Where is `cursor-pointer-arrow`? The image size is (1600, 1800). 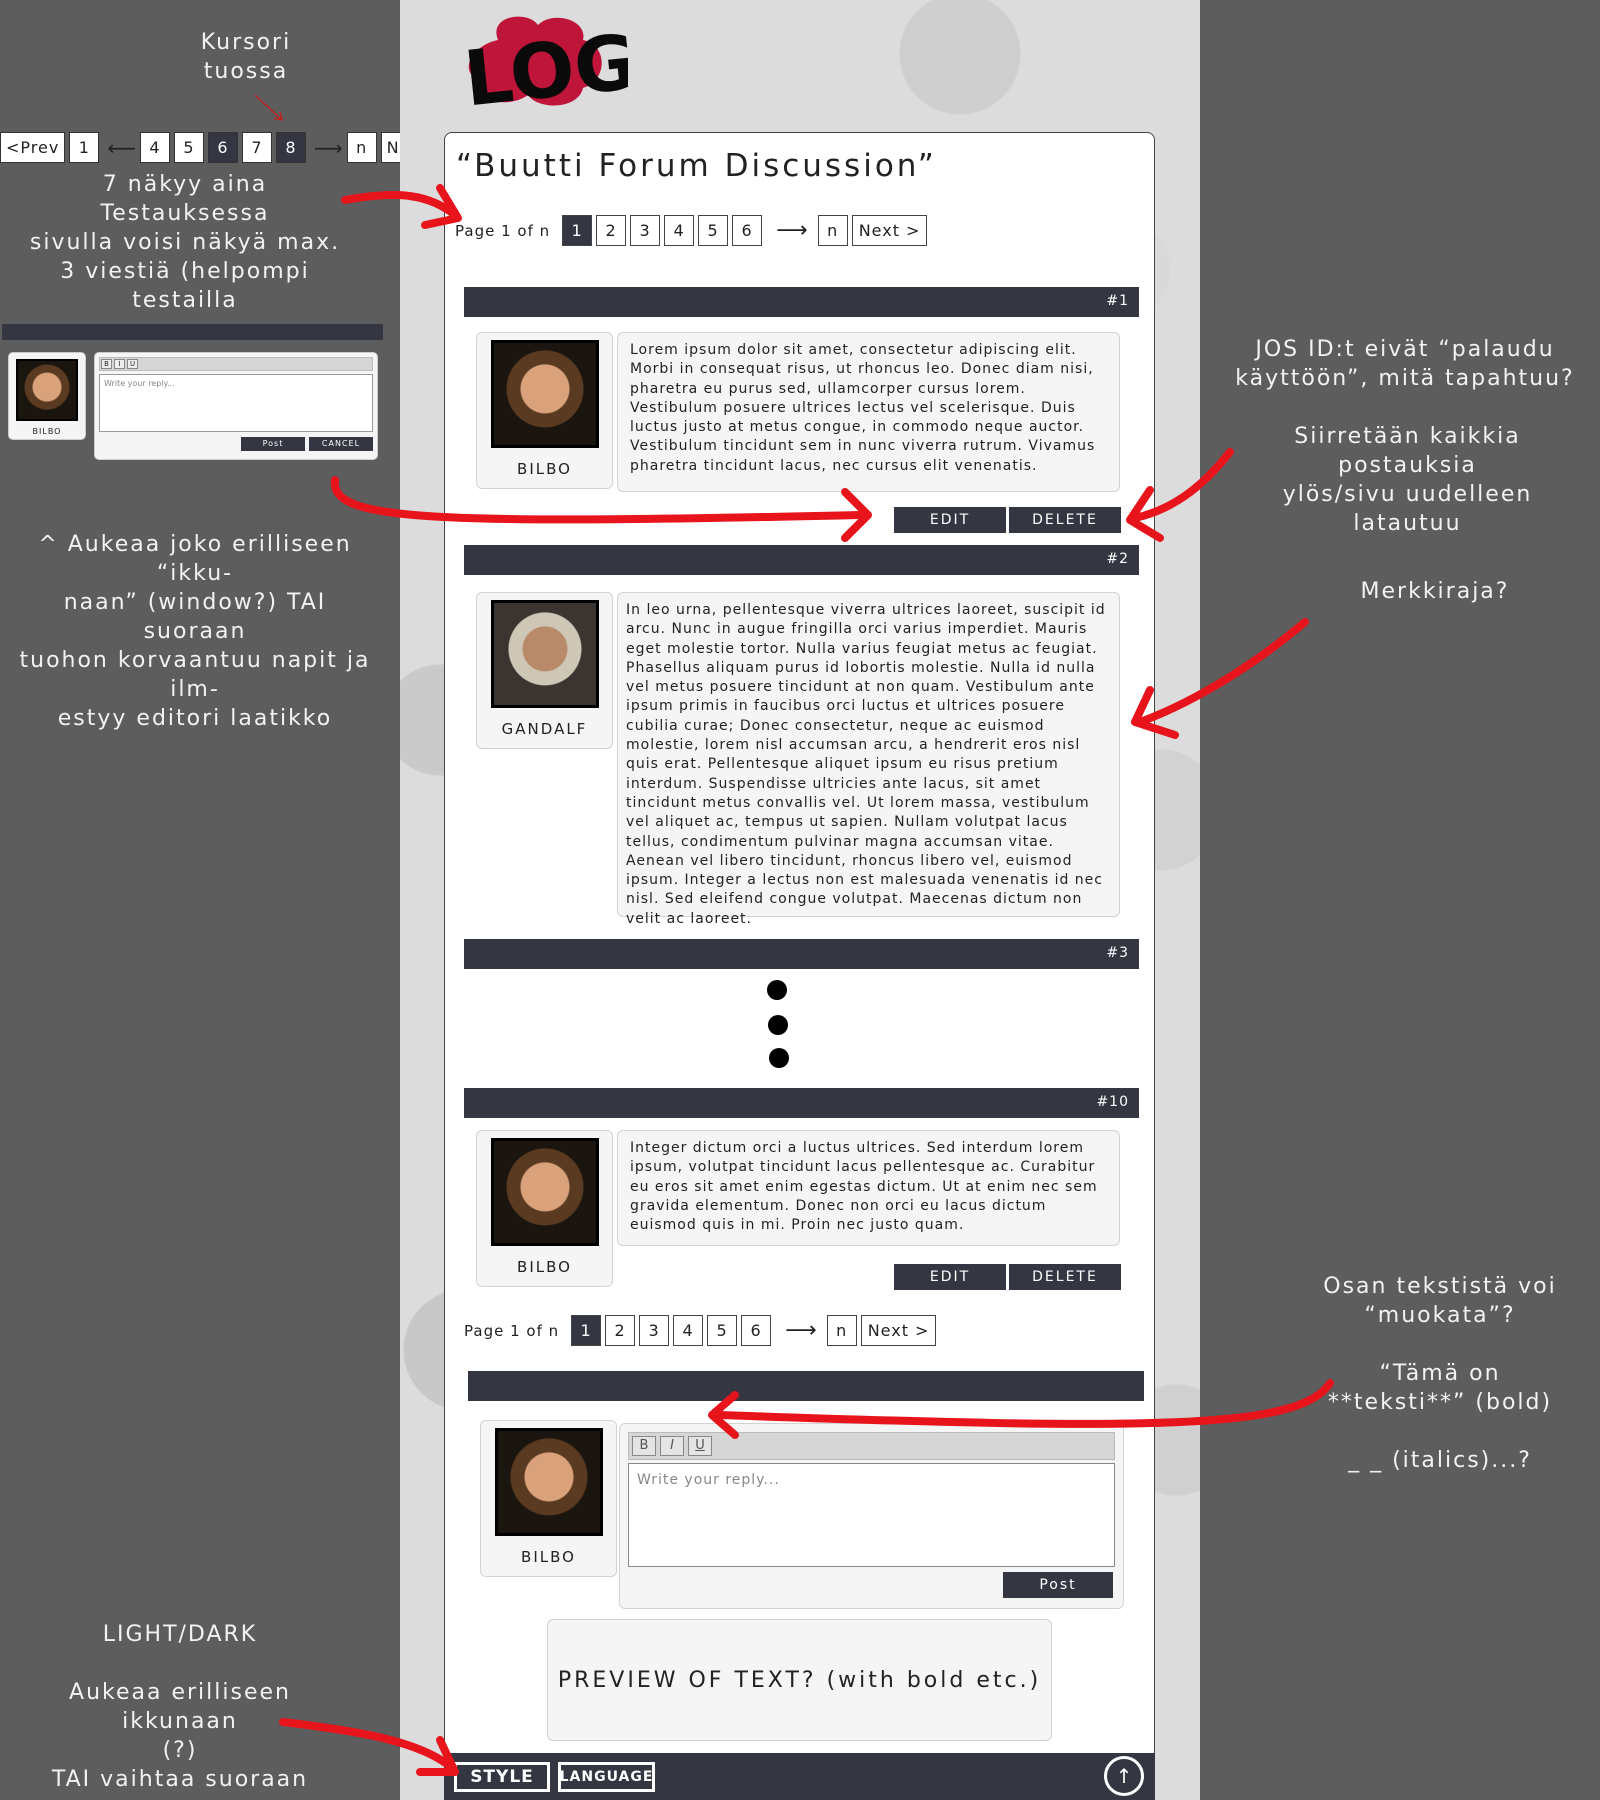 cursor-pointer-arrow is located at coordinates (268, 107).